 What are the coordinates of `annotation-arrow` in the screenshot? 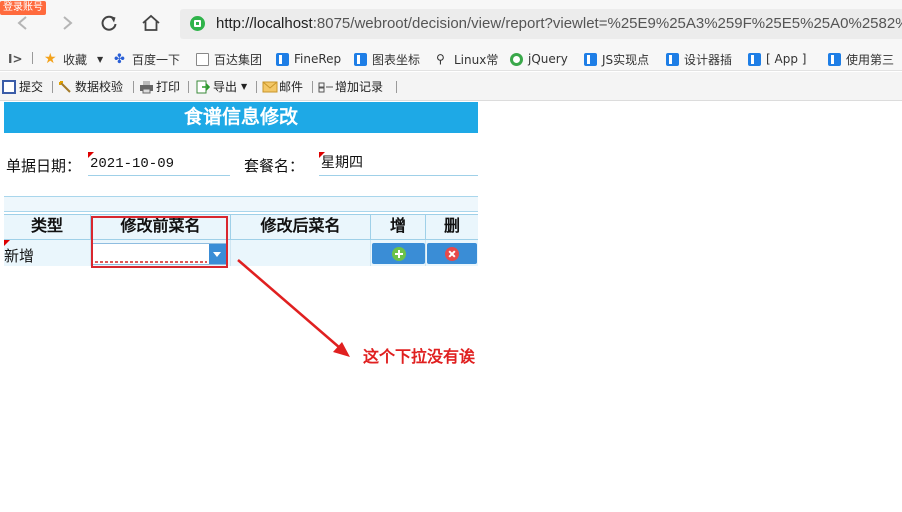 It's located at (293, 308).